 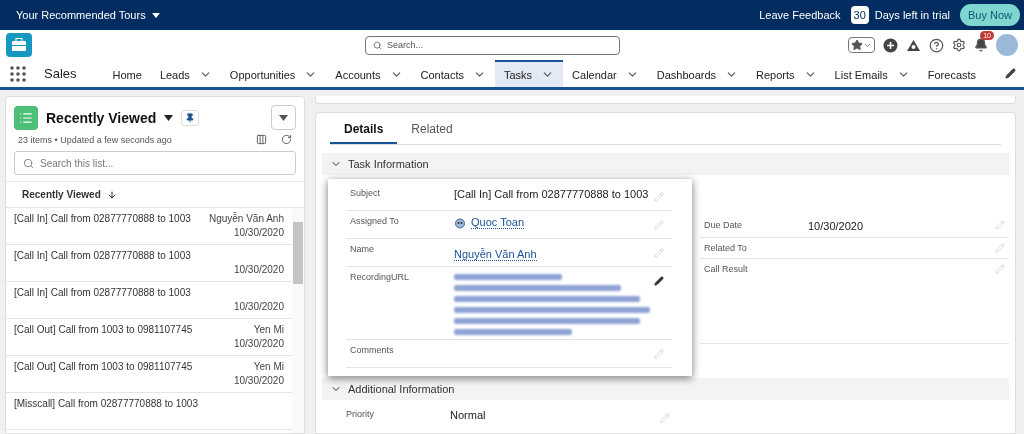 I want to click on app-logo, so click(x=19, y=45).